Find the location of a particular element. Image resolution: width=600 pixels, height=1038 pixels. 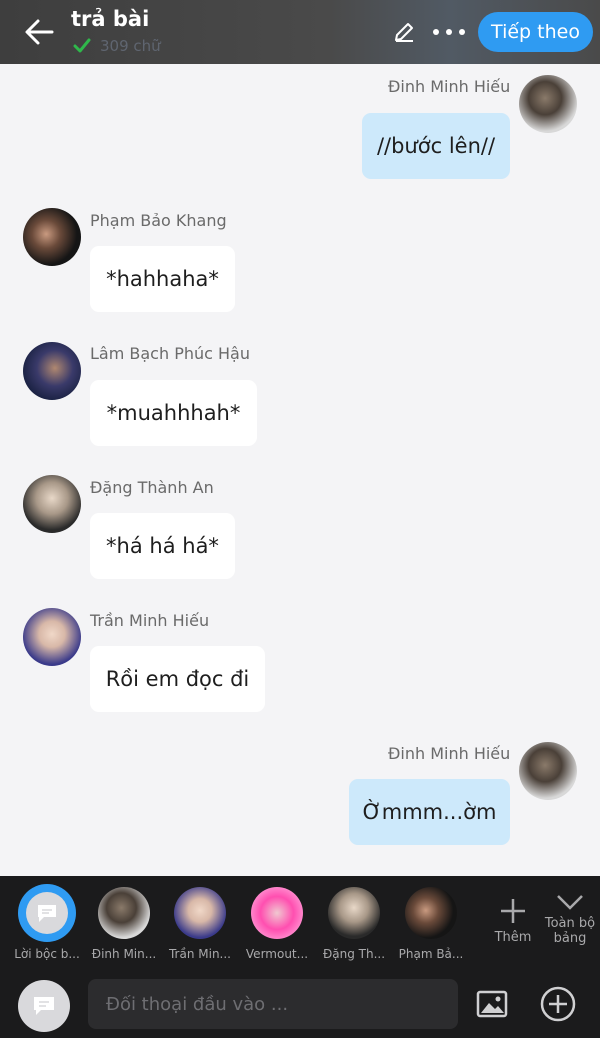

message-bubble: Ờmmm...ờm is located at coordinates (429, 812).